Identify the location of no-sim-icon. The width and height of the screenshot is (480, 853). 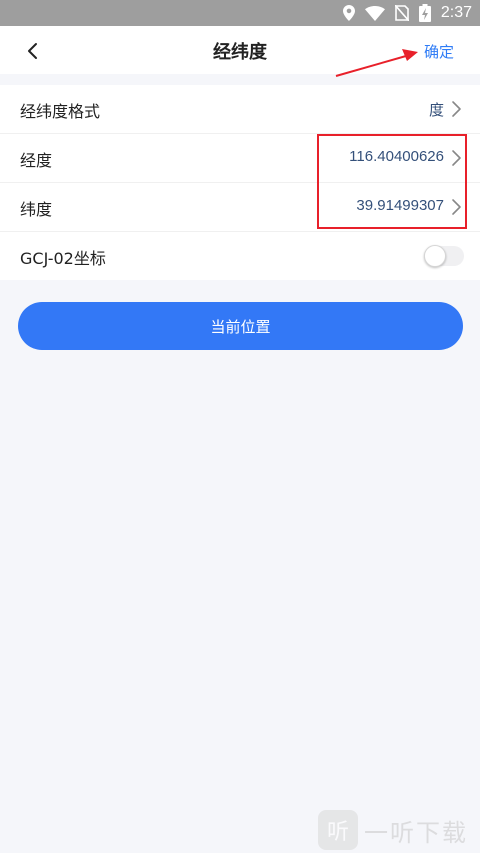
(401, 13).